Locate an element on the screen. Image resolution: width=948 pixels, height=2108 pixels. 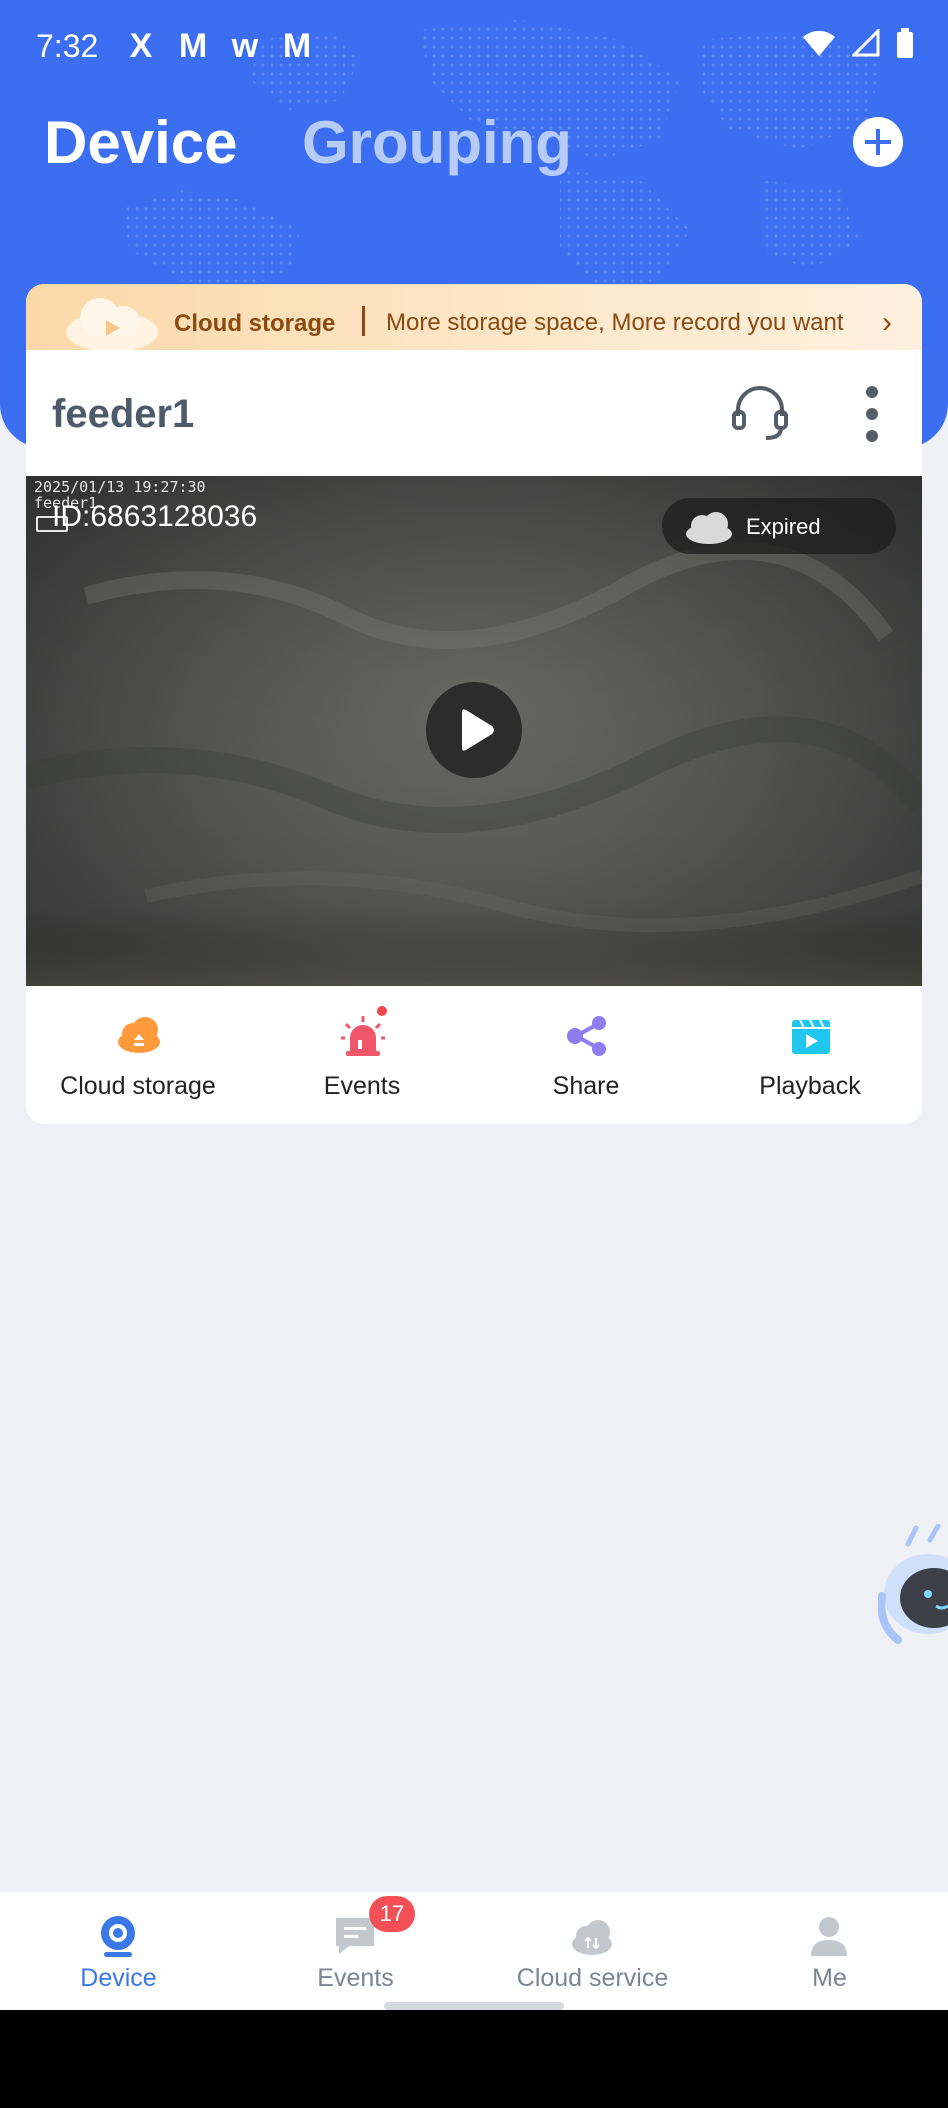
banner-title: Cloud storage is located at coordinates (255, 323).